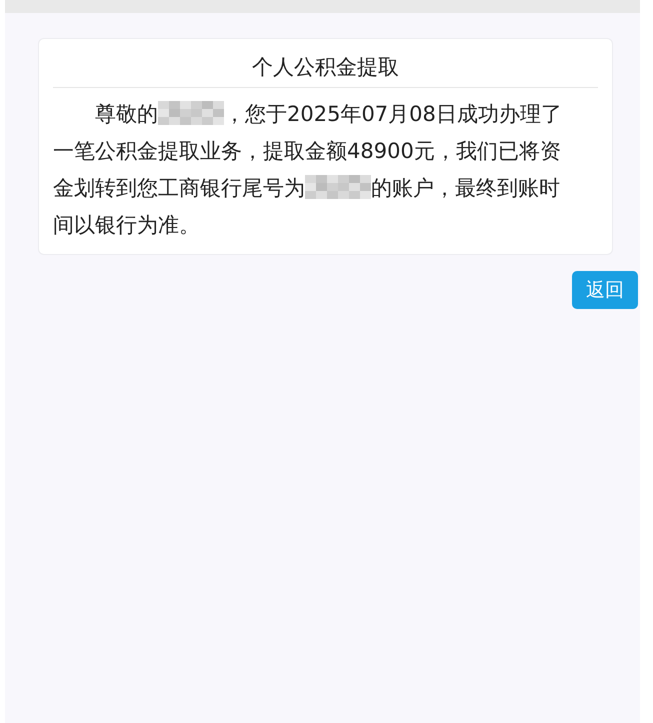  What do you see at coordinates (325, 67) in the screenshot?
I see `card-title: 个人公积金提取` at bounding box center [325, 67].